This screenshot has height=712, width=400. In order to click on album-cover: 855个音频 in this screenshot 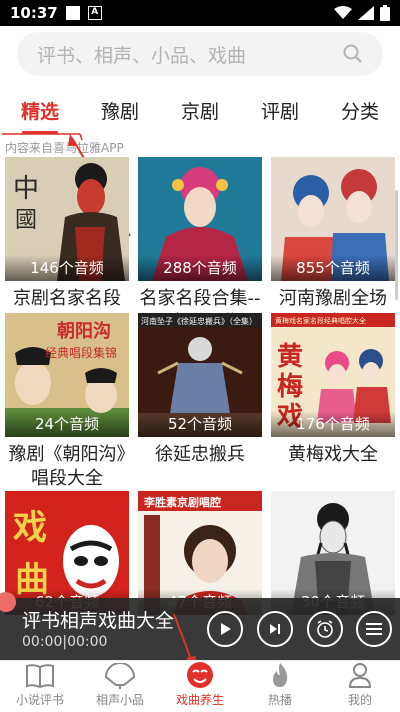, I will do `click(333, 219)`.